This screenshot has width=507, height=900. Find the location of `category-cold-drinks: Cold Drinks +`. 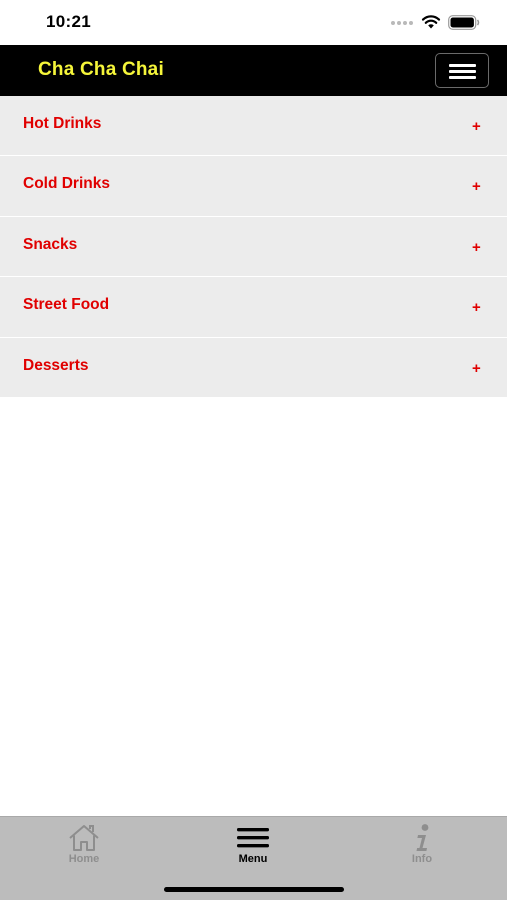

category-cold-drinks: Cold Drinks + is located at coordinates (253, 186).